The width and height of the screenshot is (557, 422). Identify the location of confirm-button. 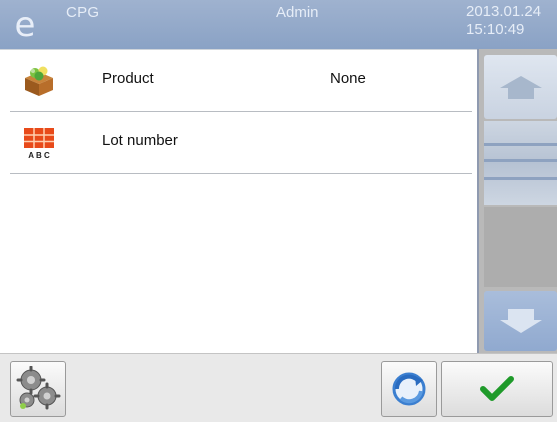
(497, 389).